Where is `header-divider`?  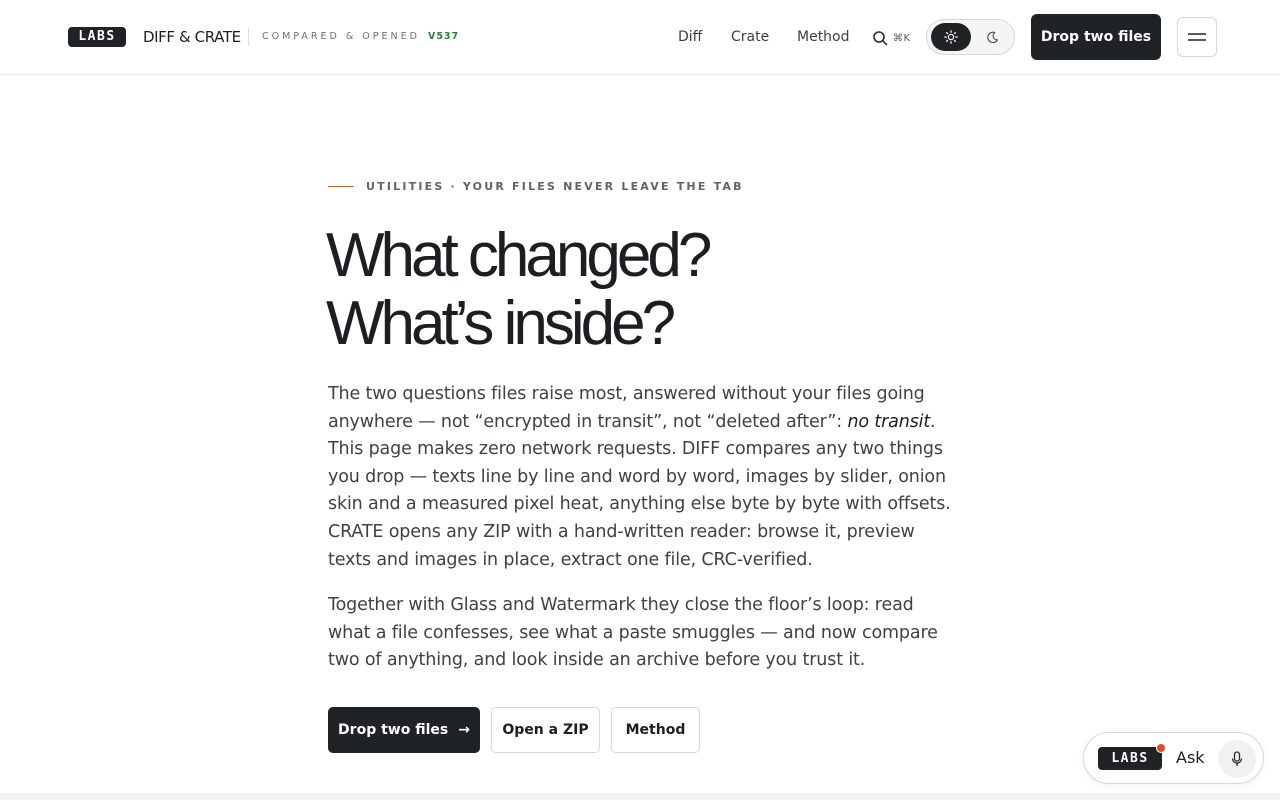 header-divider is located at coordinates (248, 37).